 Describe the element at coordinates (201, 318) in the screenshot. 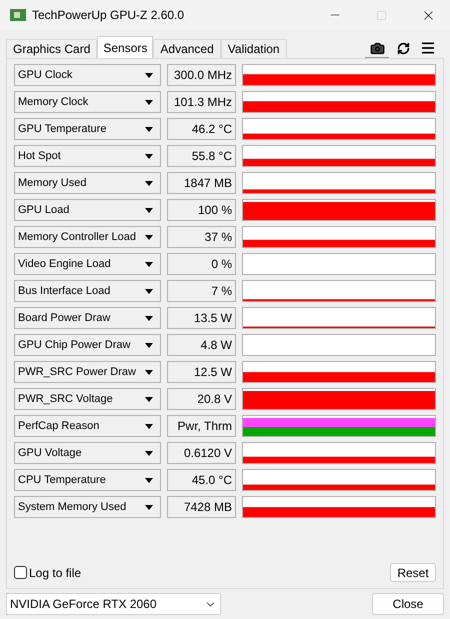

I see `sensor-value: 13.5 W` at that location.